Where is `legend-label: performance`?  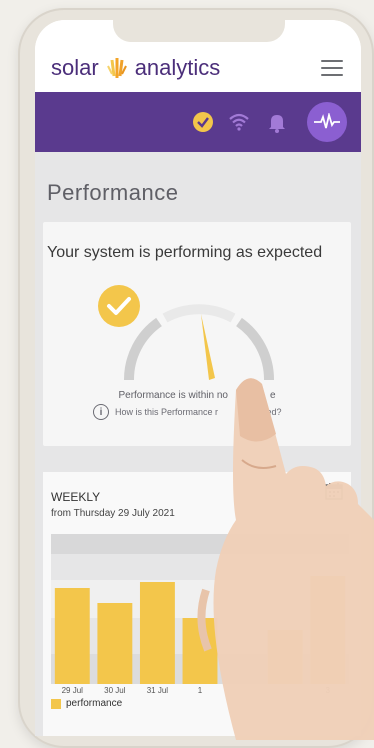
legend-label: performance is located at coordinates (94, 703).